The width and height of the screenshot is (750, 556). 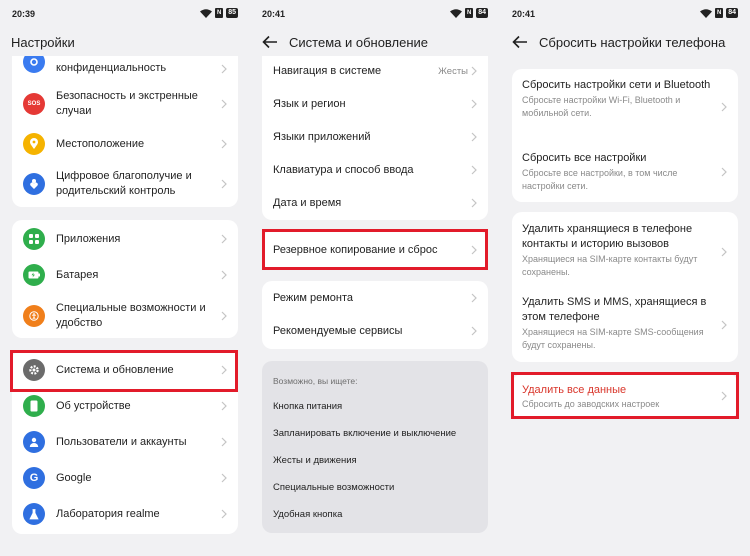 What do you see at coordinates (355, 249) in the screenshot?
I see `backup-reset-label: Резервное копирование и сброс` at bounding box center [355, 249].